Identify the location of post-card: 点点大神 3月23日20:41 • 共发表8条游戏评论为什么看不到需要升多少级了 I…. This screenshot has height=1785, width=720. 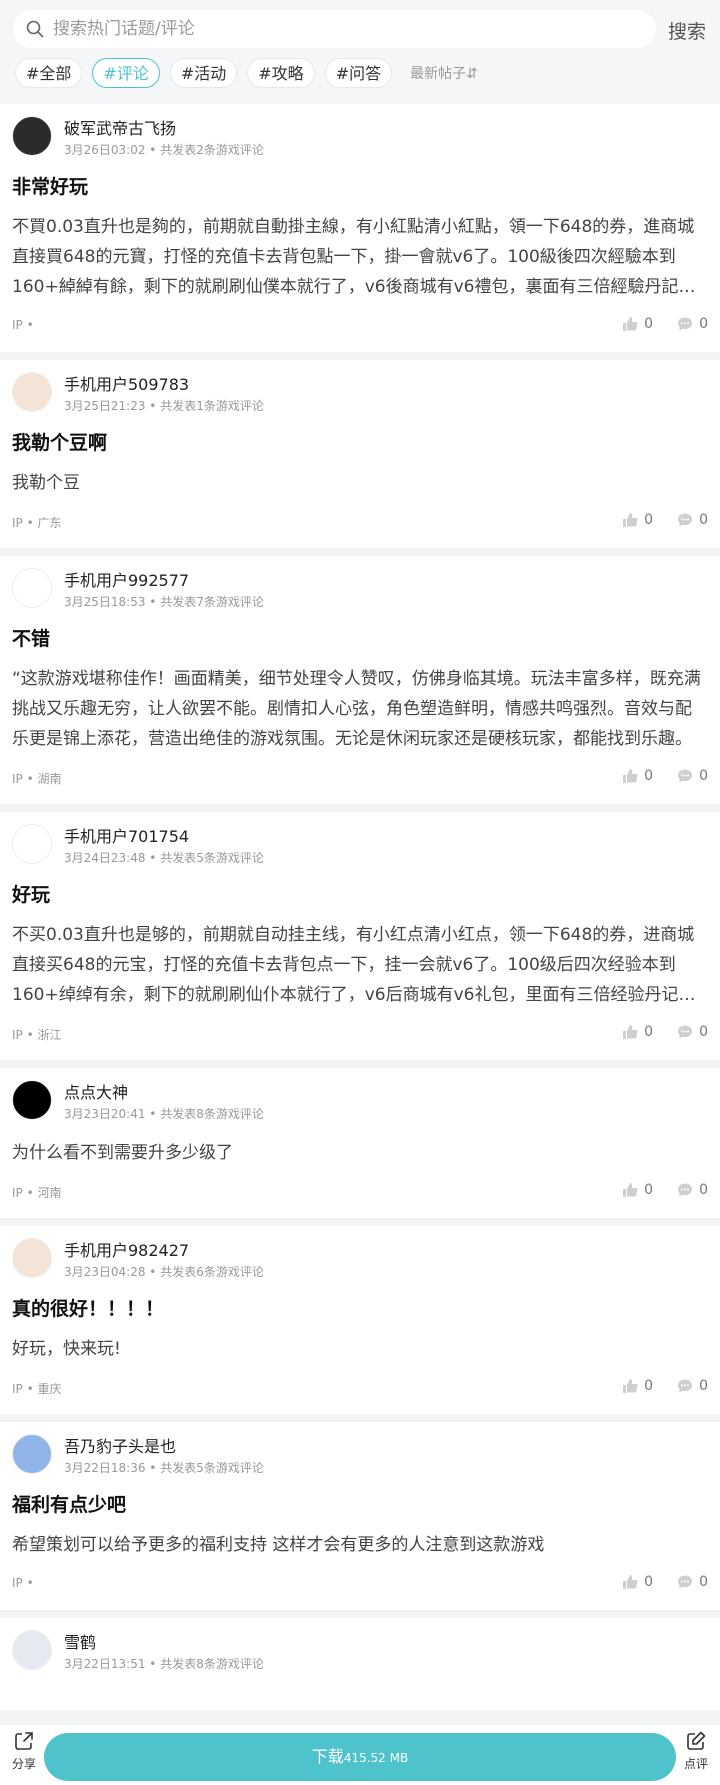
(360, 1143).